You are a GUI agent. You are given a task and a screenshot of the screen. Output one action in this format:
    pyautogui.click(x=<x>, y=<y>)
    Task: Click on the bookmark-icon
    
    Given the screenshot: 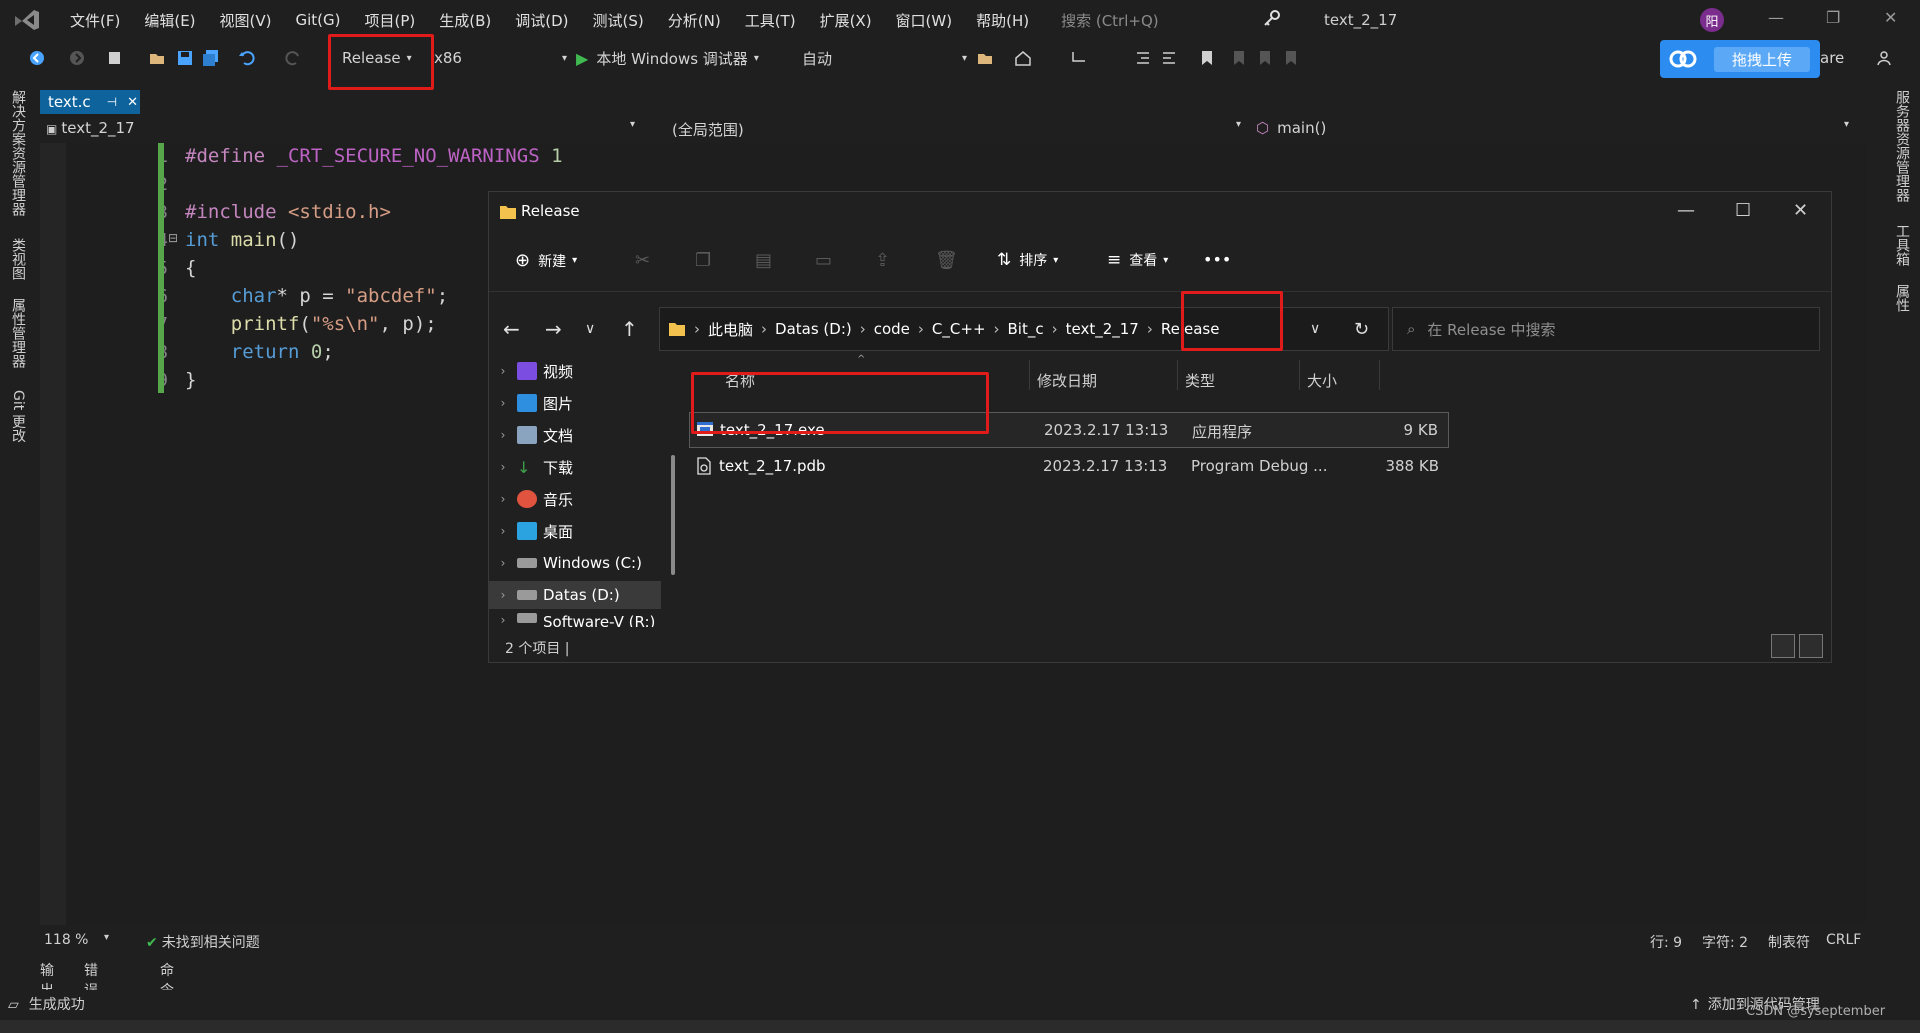 What is the action you would take?
    pyautogui.click(x=1207, y=58)
    